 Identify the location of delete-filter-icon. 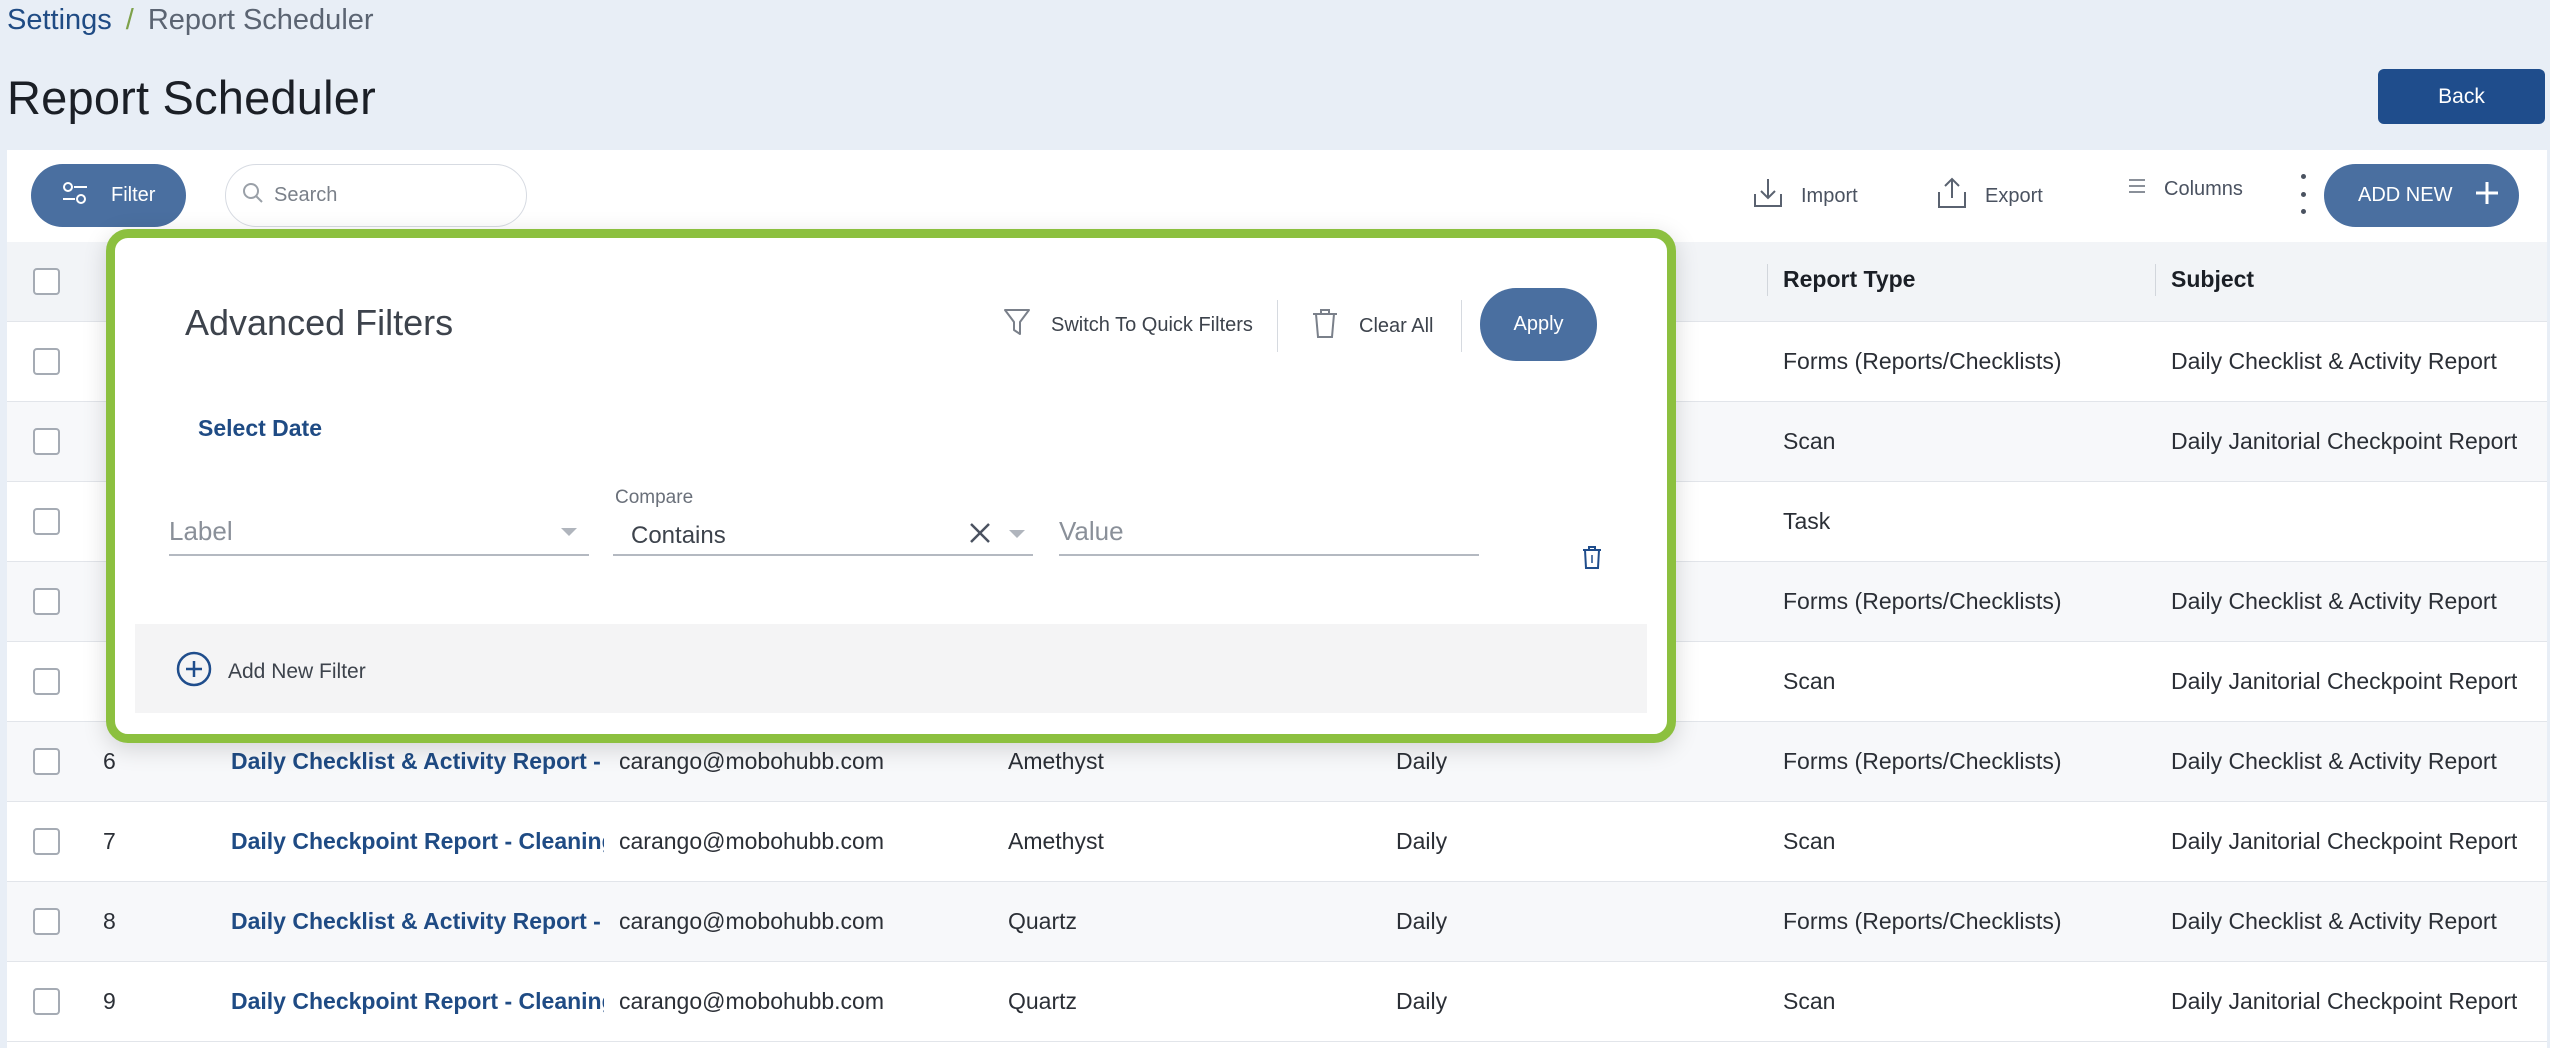
(1592, 559).